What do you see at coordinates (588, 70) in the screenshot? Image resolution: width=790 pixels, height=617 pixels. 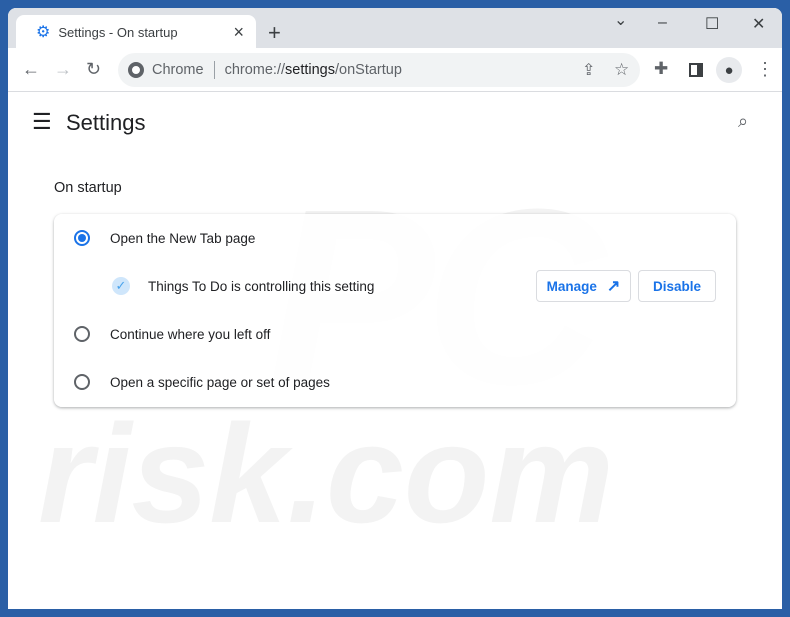 I see `share-icon: ⇪` at bounding box center [588, 70].